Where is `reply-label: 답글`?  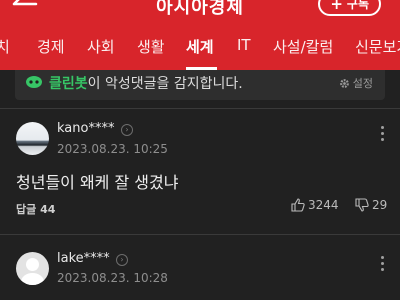 reply-label: 답글 is located at coordinates (26, 209).